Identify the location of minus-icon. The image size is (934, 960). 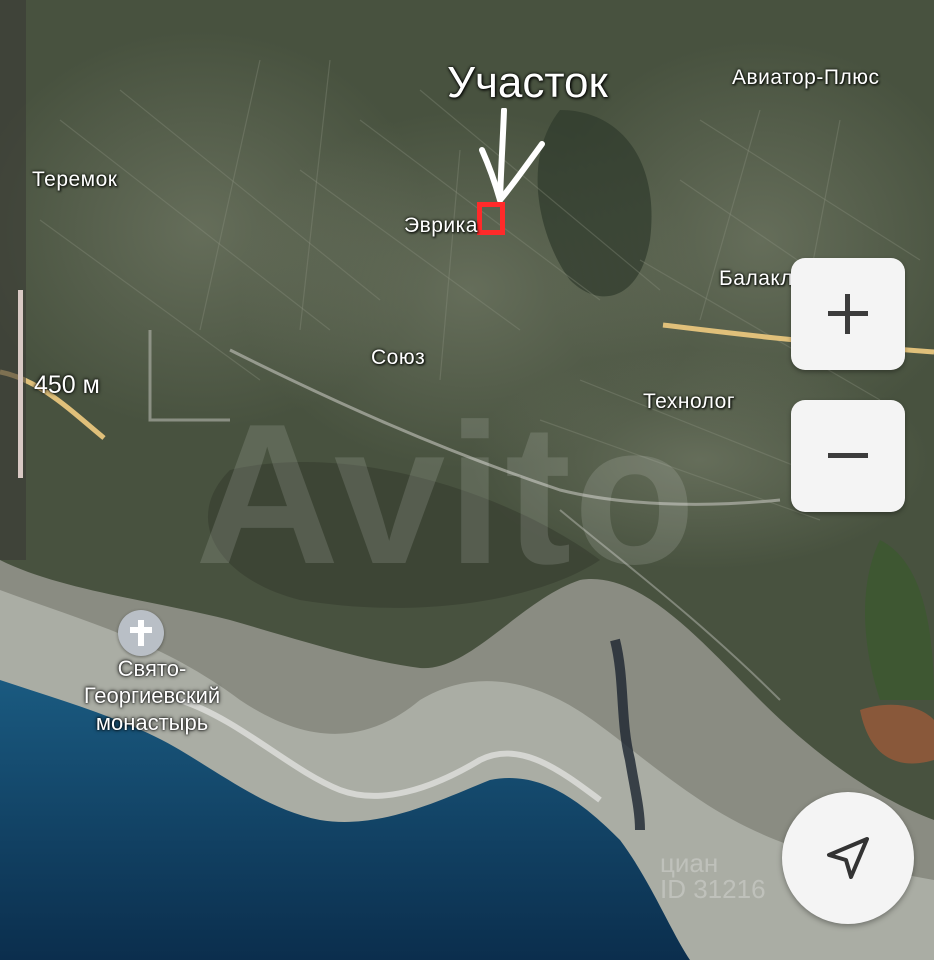
(848, 455).